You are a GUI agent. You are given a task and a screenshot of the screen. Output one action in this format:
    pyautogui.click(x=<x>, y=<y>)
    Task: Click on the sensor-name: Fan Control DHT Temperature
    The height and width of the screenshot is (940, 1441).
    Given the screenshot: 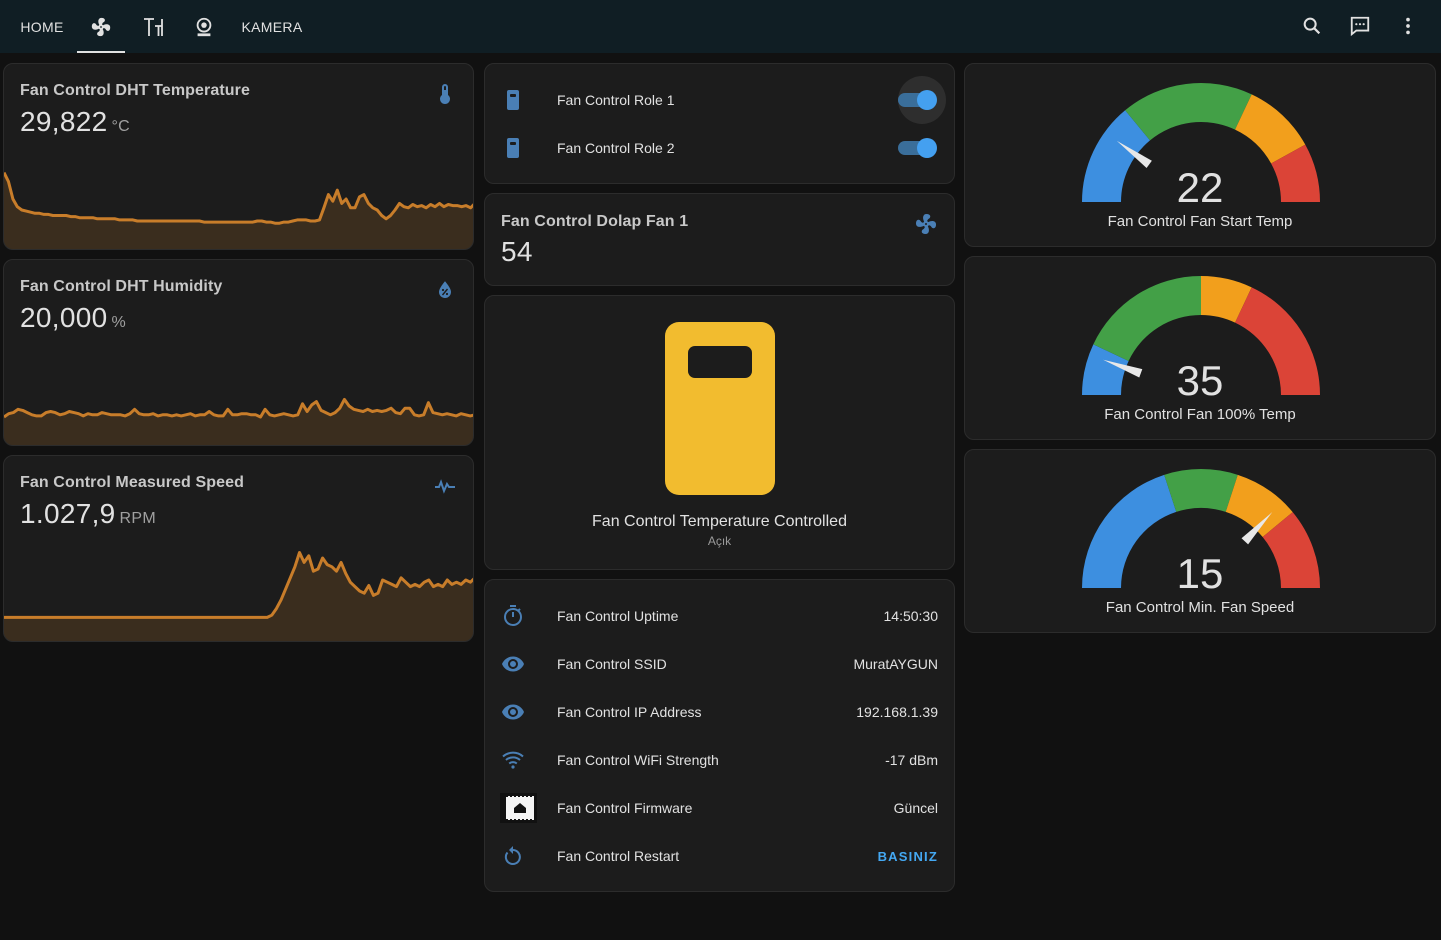 What is the action you would take?
    pyautogui.click(x=135, y=90)
    